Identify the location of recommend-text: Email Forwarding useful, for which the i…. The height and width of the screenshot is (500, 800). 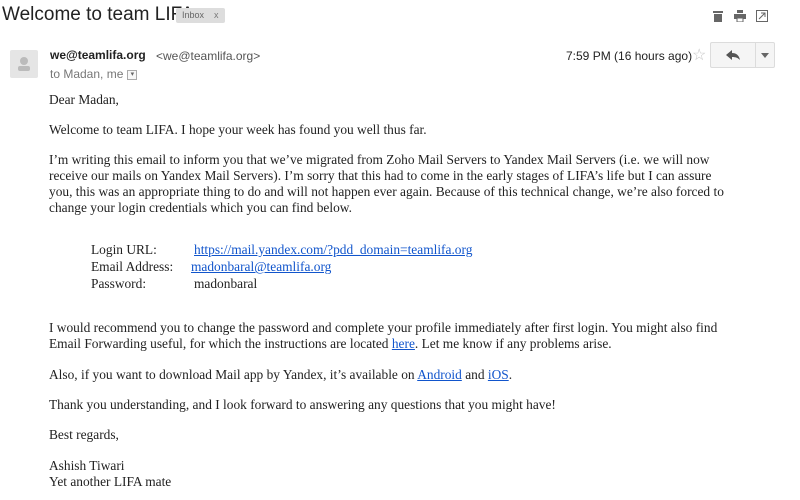
(220, 343).